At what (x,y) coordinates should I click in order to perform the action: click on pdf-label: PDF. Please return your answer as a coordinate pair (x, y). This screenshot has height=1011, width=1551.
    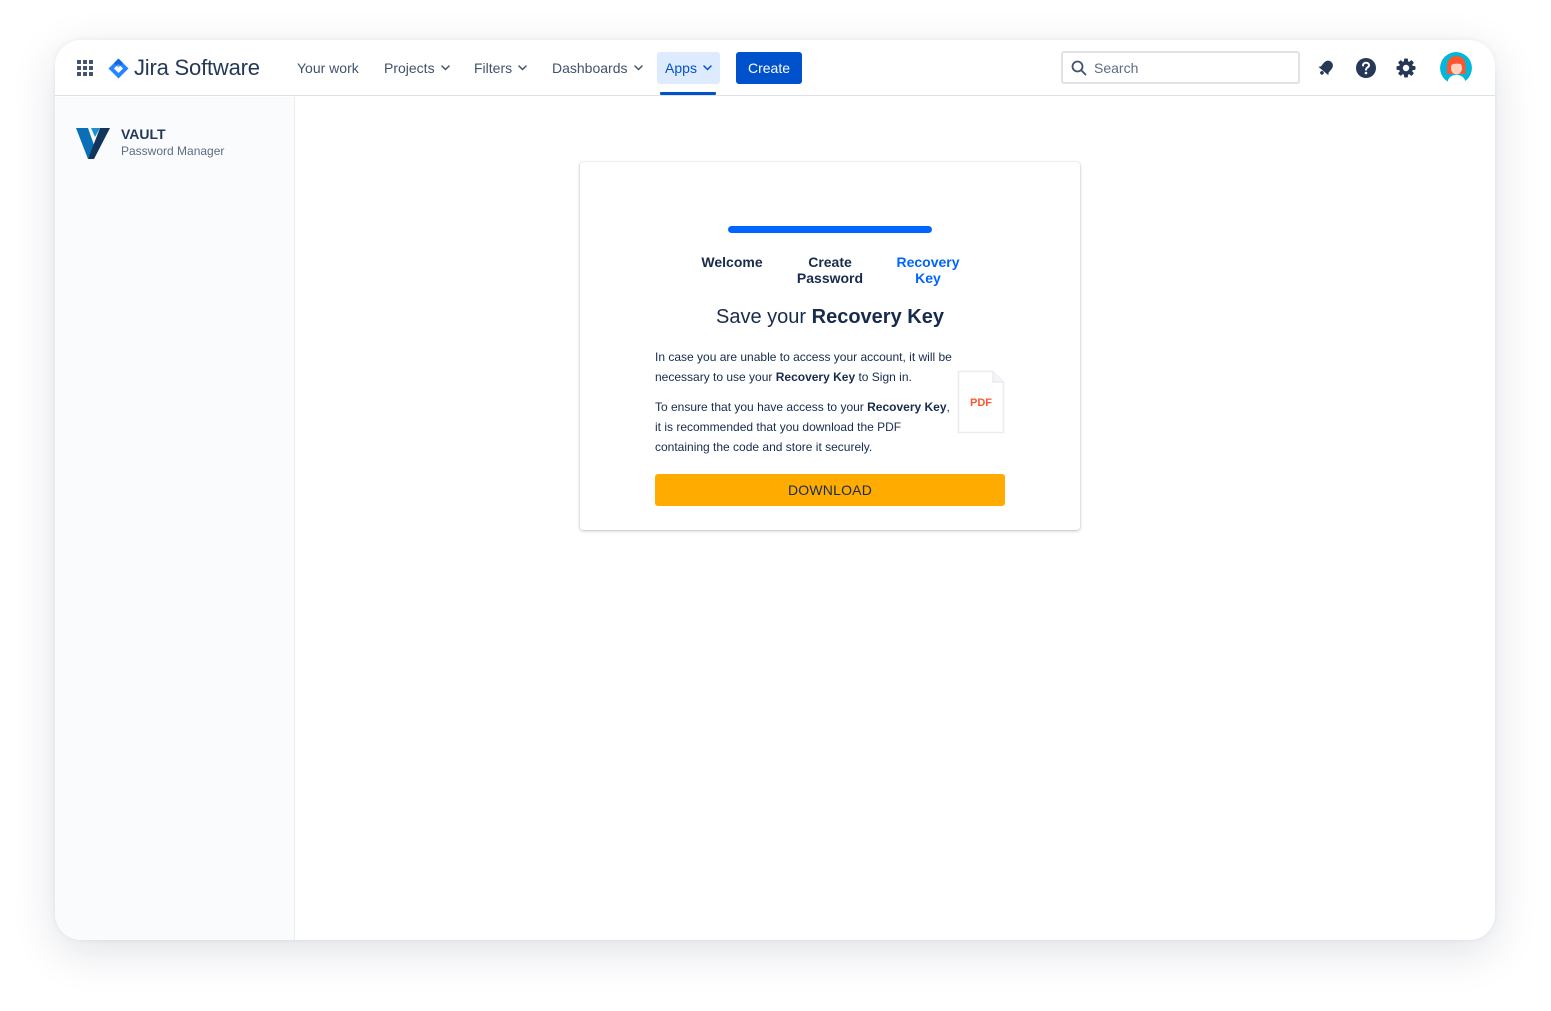
    Looking at the image, I should click on (981, 403).